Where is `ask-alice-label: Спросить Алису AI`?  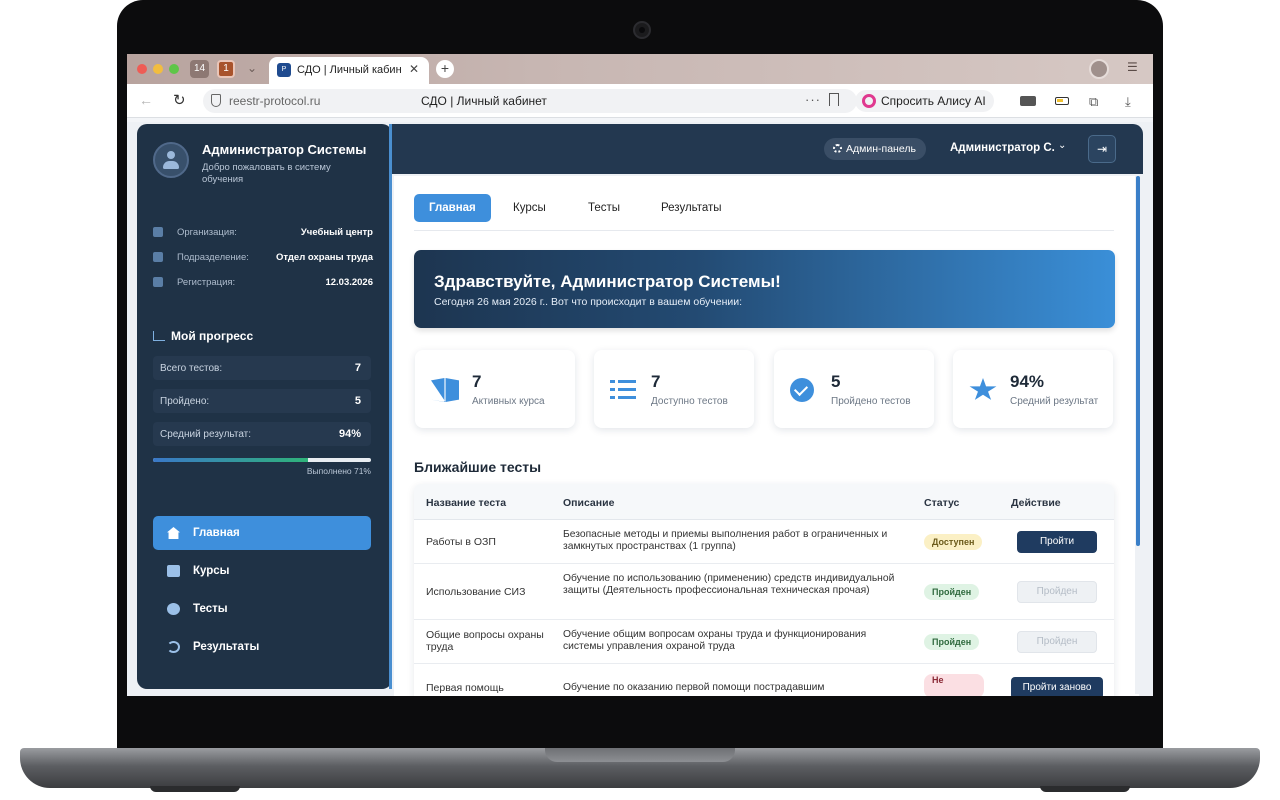
ask-alice-label: Спросить Алису AI is located at coordinates (933, 101).